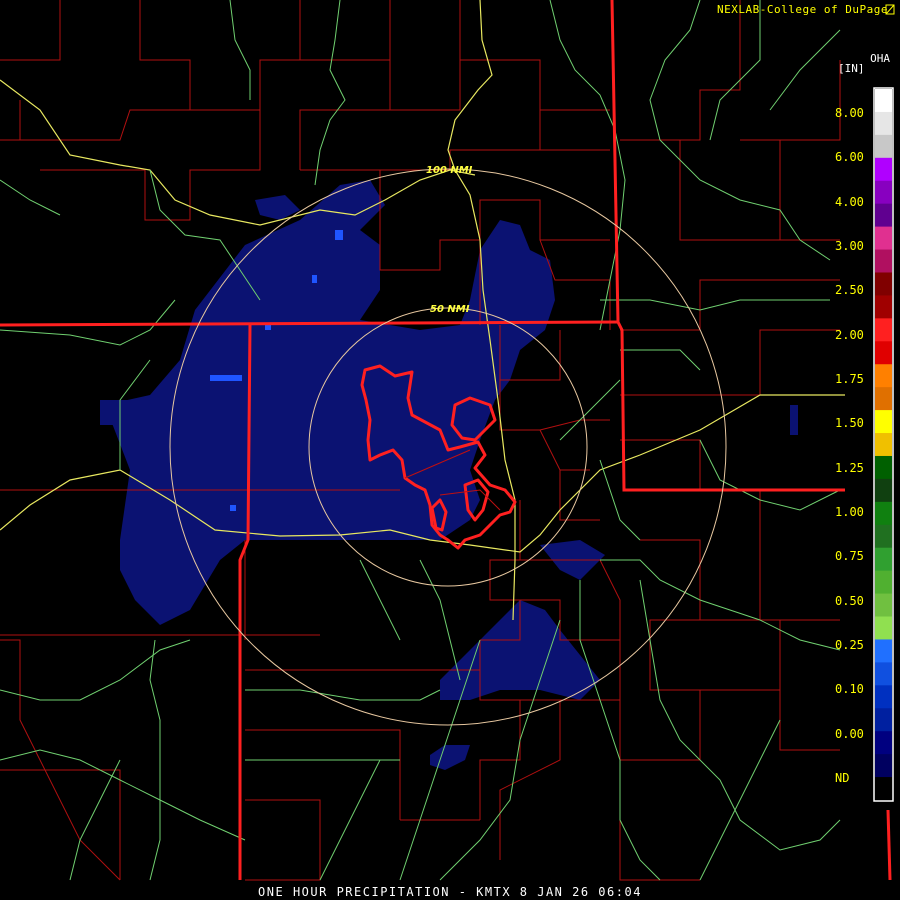  I want to click on scale-label: 2.50, so click(849, 290).